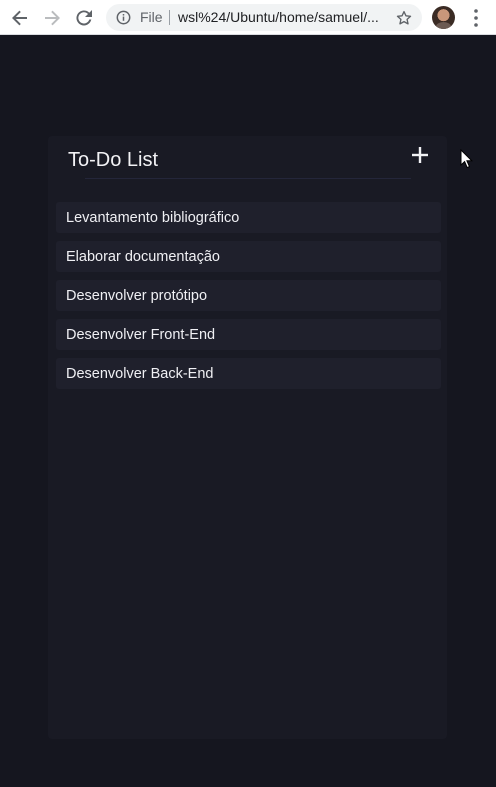 This screenshot has height=787, width=496. I want to click on task-label: Desenvolver Front-End, so click(141, 334).